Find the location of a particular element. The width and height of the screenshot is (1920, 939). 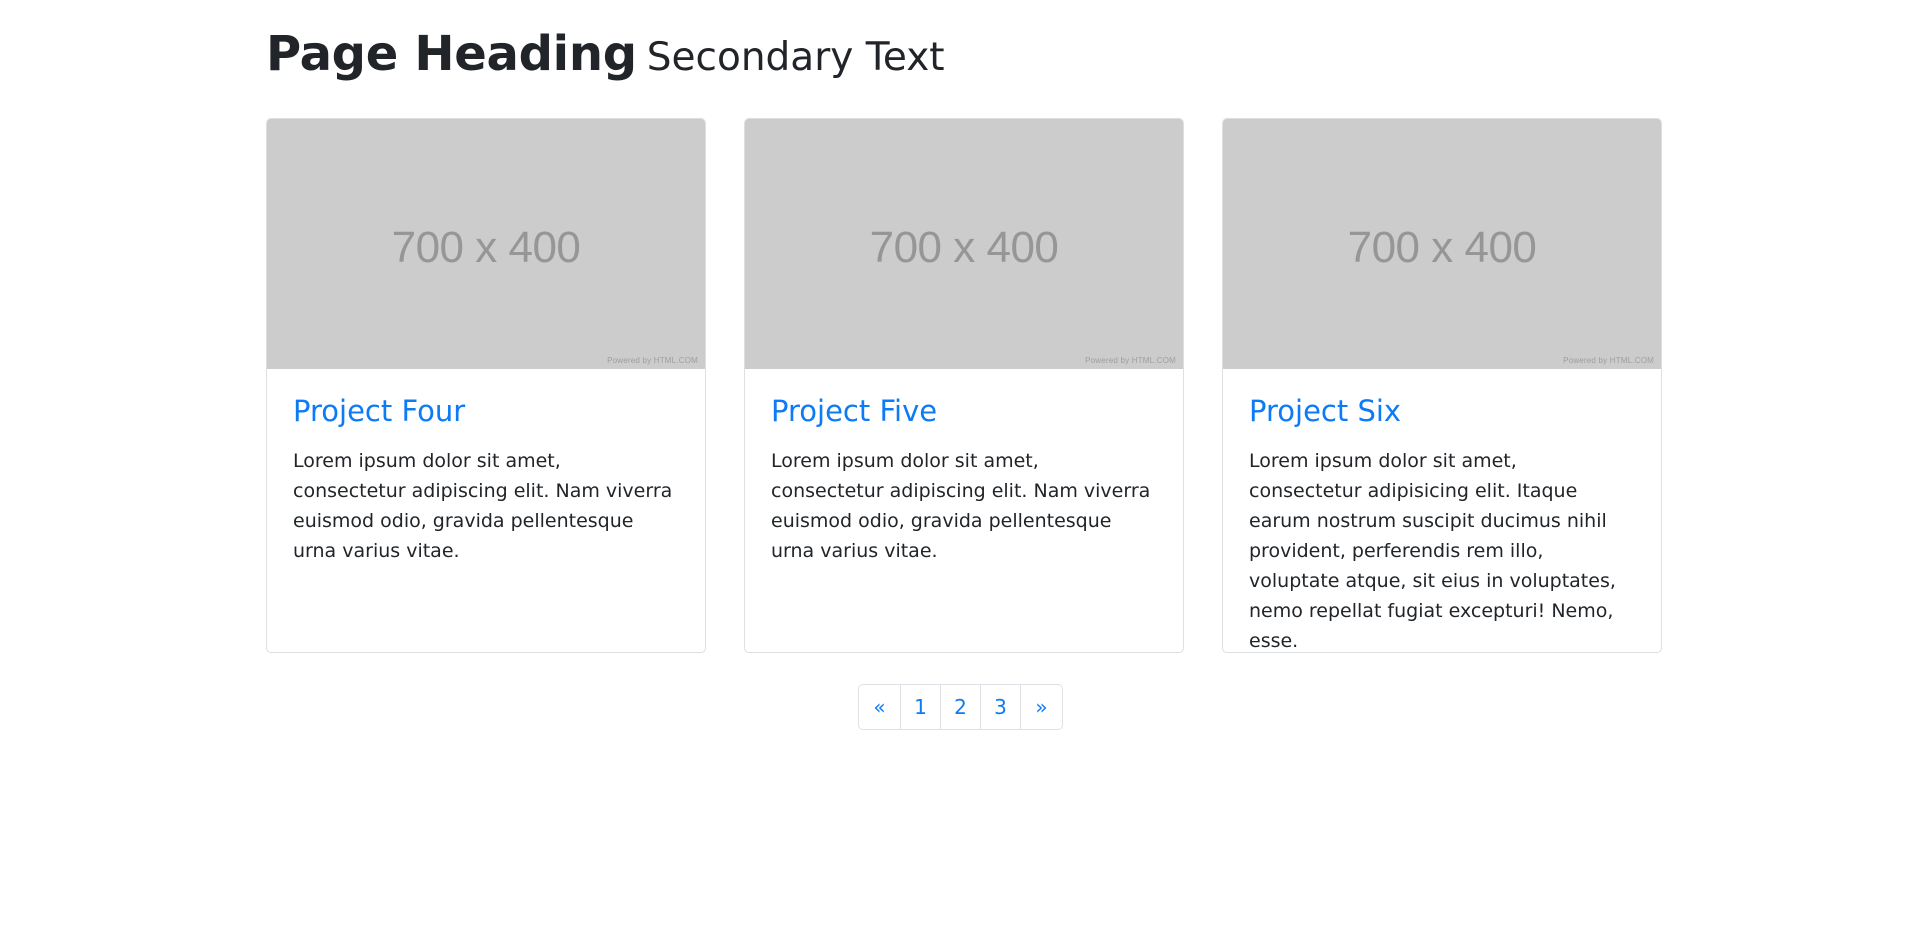

pagination-page-item: 1 is located at coordinates (920, 707).